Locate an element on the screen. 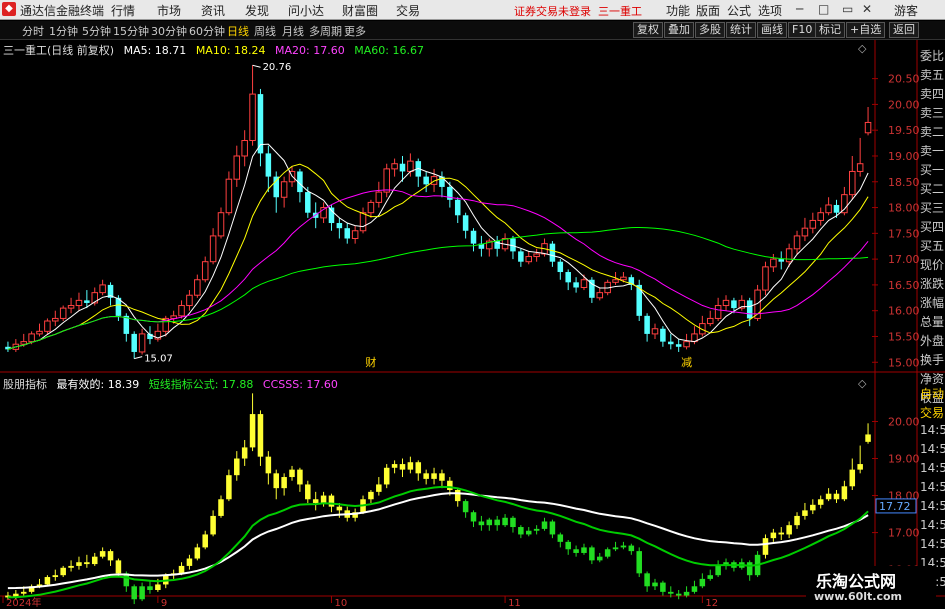  ma20-label: MA20: 17.60 is located at coordinates (310, 50).